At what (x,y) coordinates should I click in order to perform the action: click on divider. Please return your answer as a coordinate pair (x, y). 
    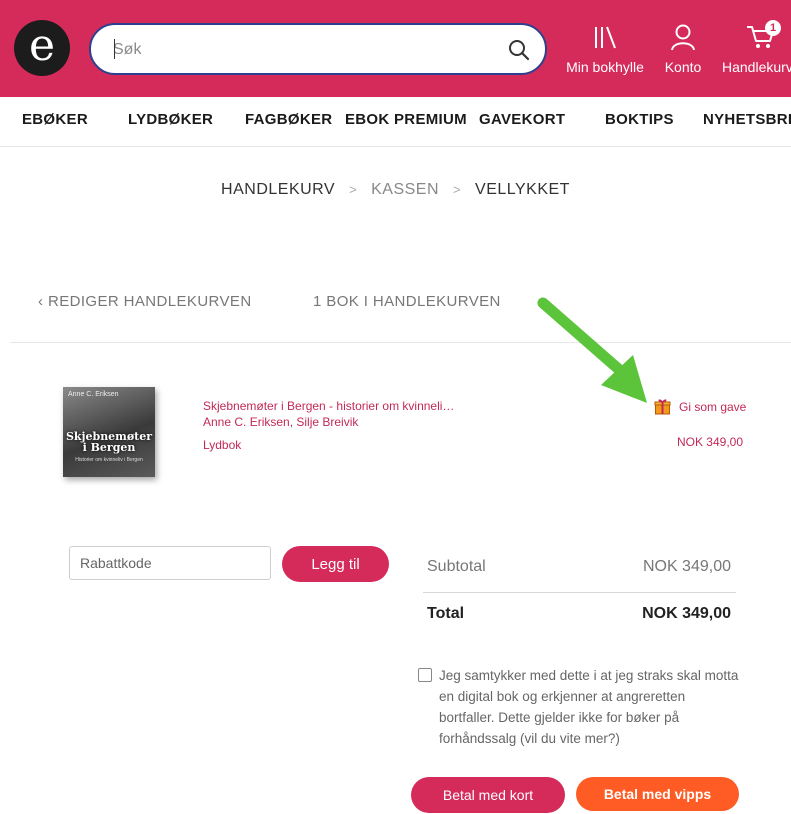
    Looking at the image, I should click on (400, 342).